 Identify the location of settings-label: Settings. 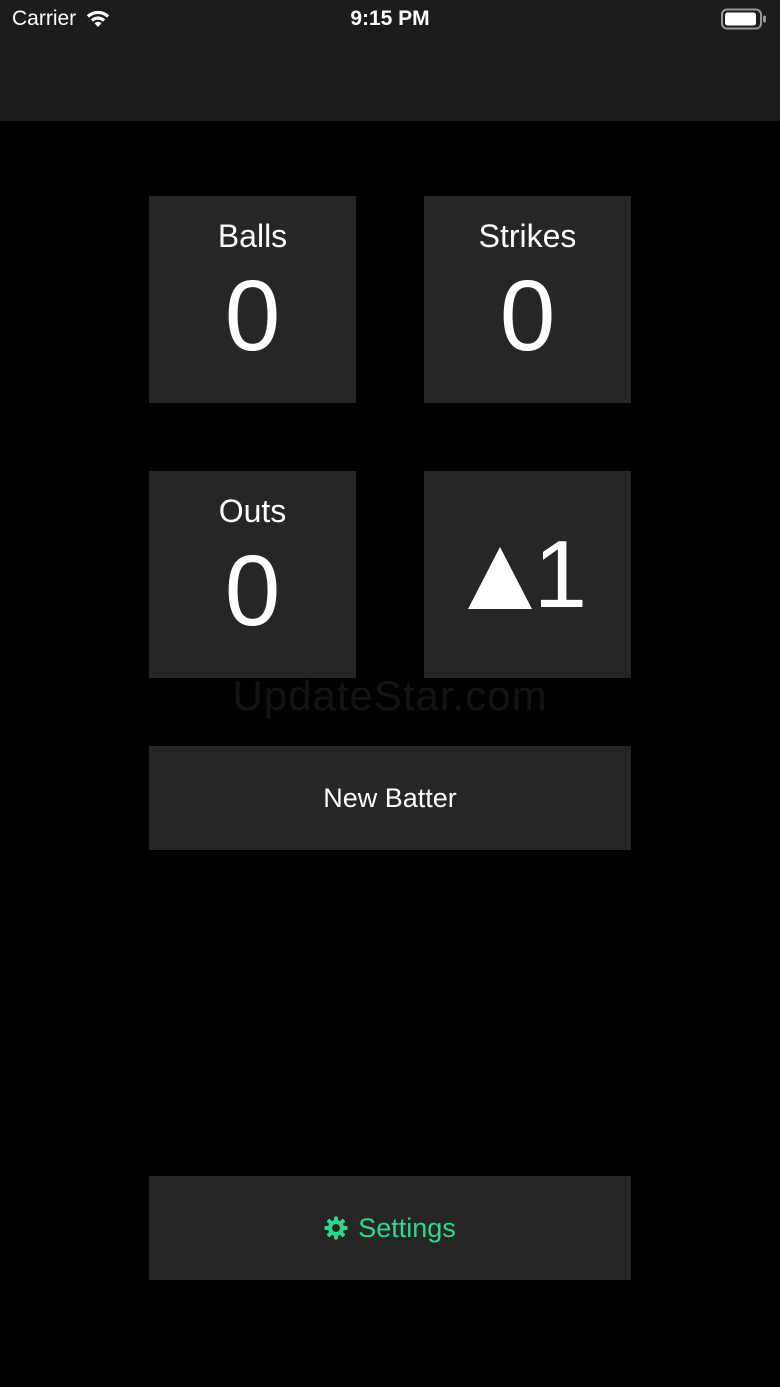
(407, 1227).